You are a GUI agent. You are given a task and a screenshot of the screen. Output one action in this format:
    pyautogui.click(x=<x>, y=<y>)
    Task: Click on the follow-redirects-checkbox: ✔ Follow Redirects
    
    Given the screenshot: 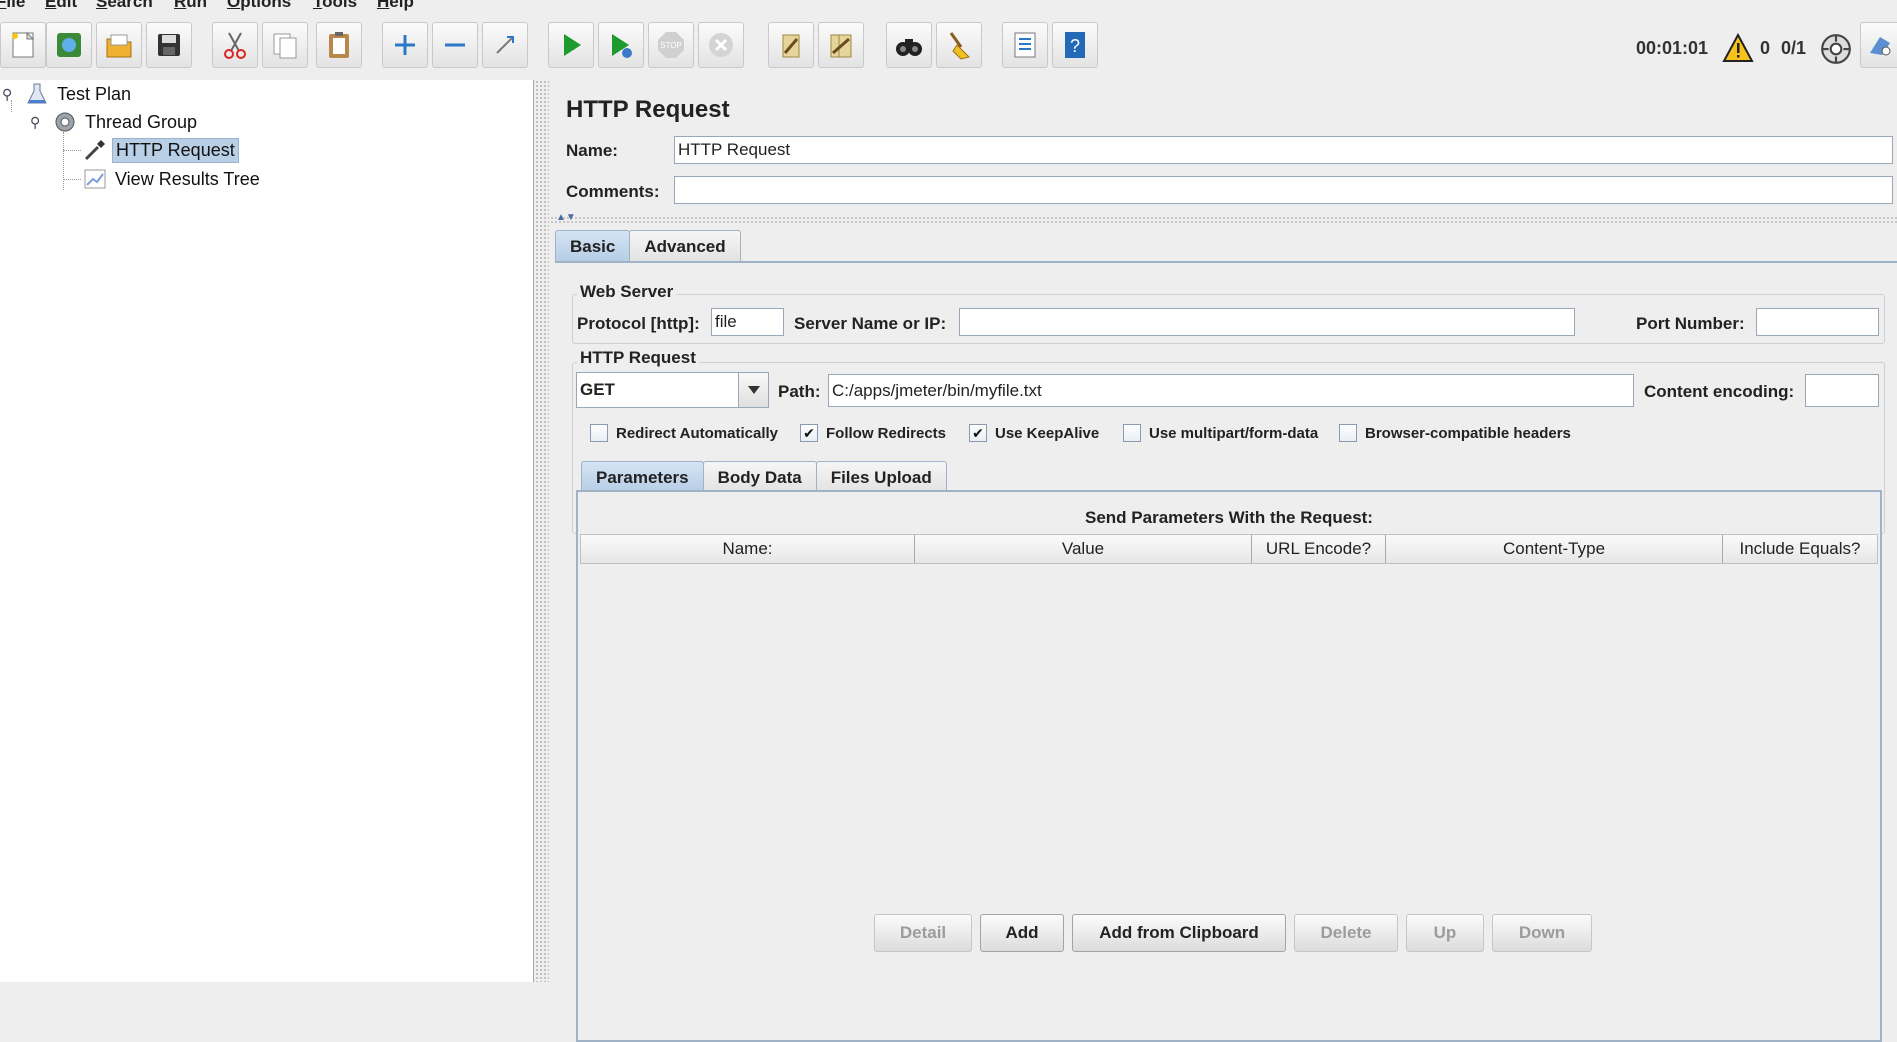 What is the action you would take?
    pyautogui.click(x=873, y=433)
    